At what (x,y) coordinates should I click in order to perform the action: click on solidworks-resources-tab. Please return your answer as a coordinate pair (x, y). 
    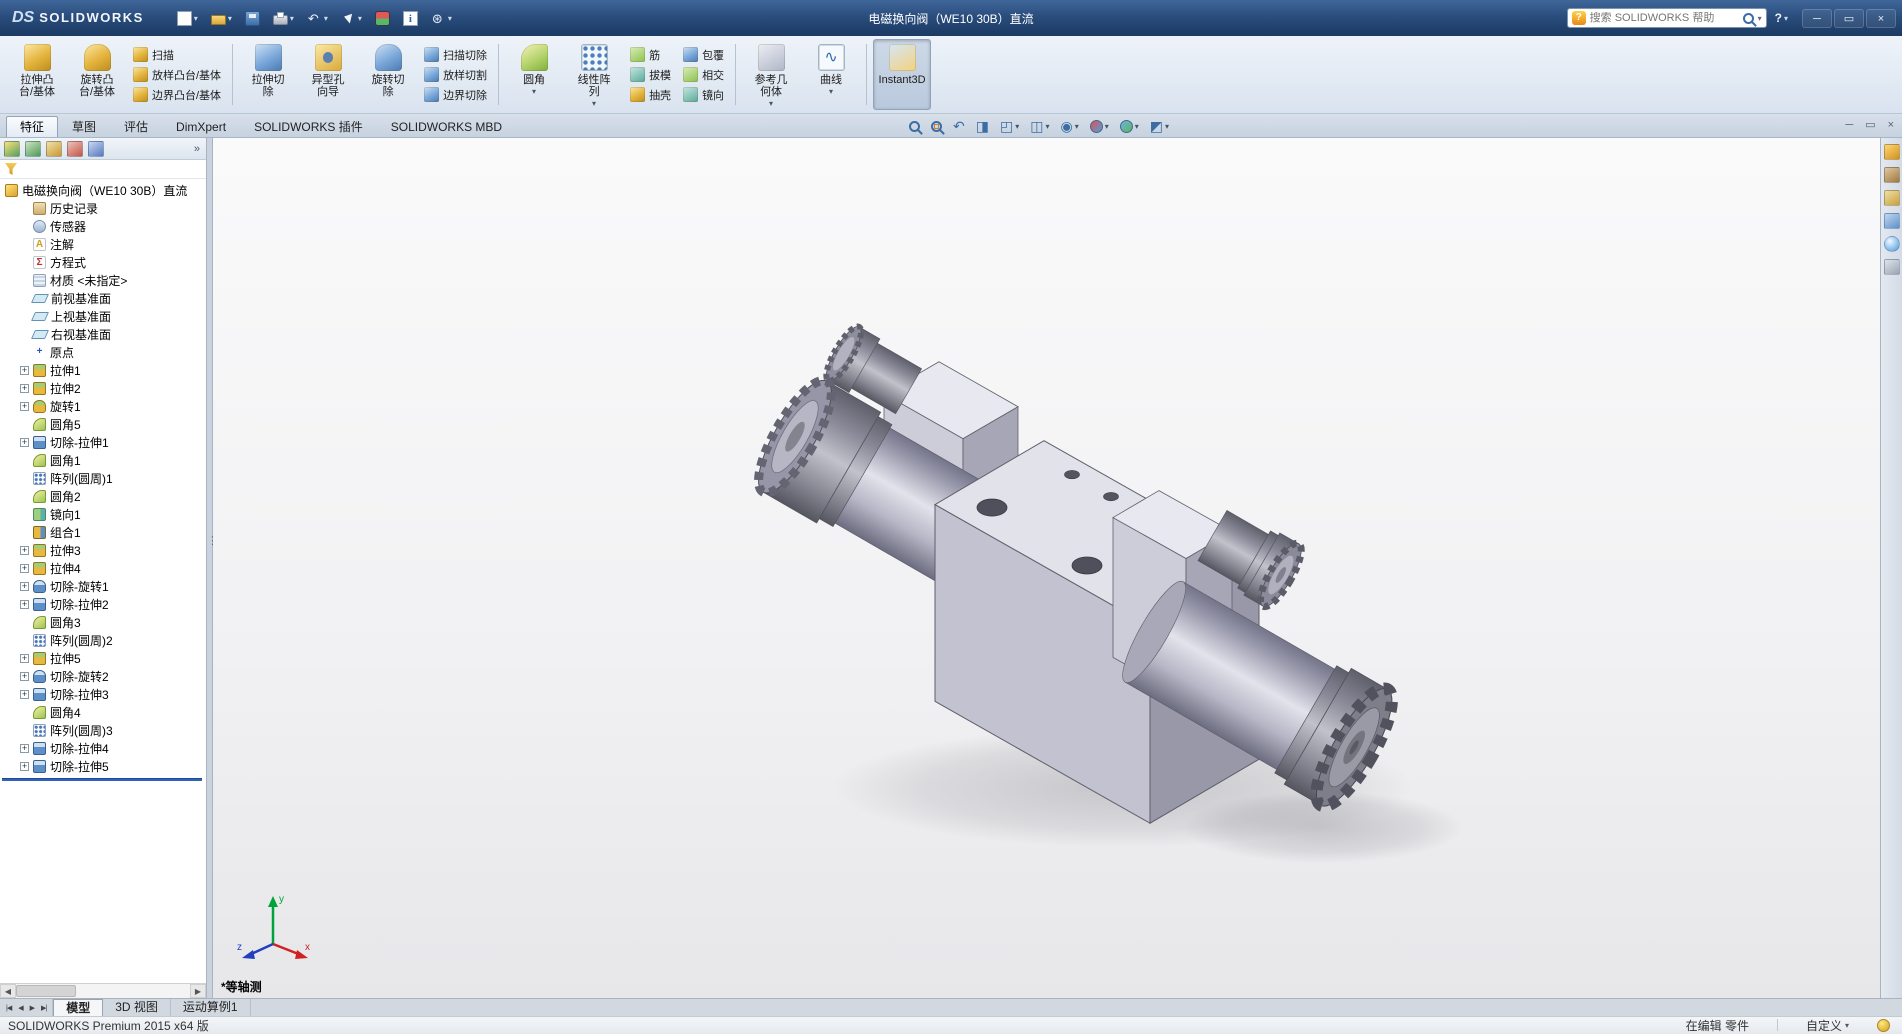
    Looking at the image, I should click on (1892, 152).